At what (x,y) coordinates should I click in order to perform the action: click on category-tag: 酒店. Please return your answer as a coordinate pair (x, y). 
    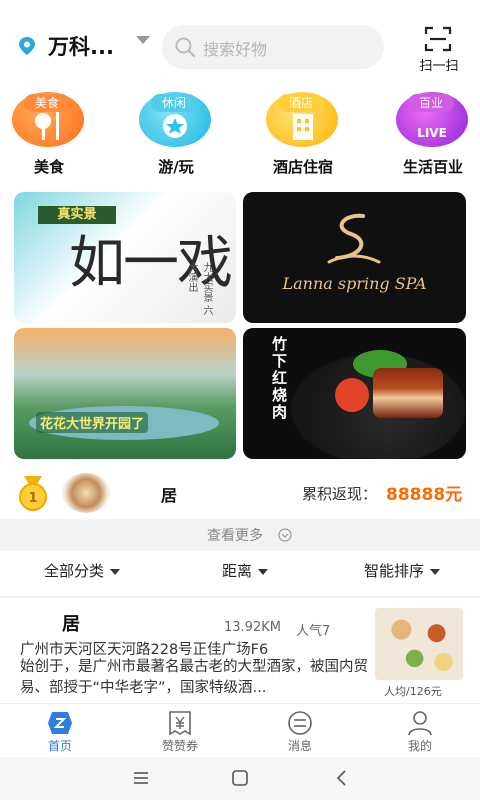
    Looking at the image, I should click on (301, 103).